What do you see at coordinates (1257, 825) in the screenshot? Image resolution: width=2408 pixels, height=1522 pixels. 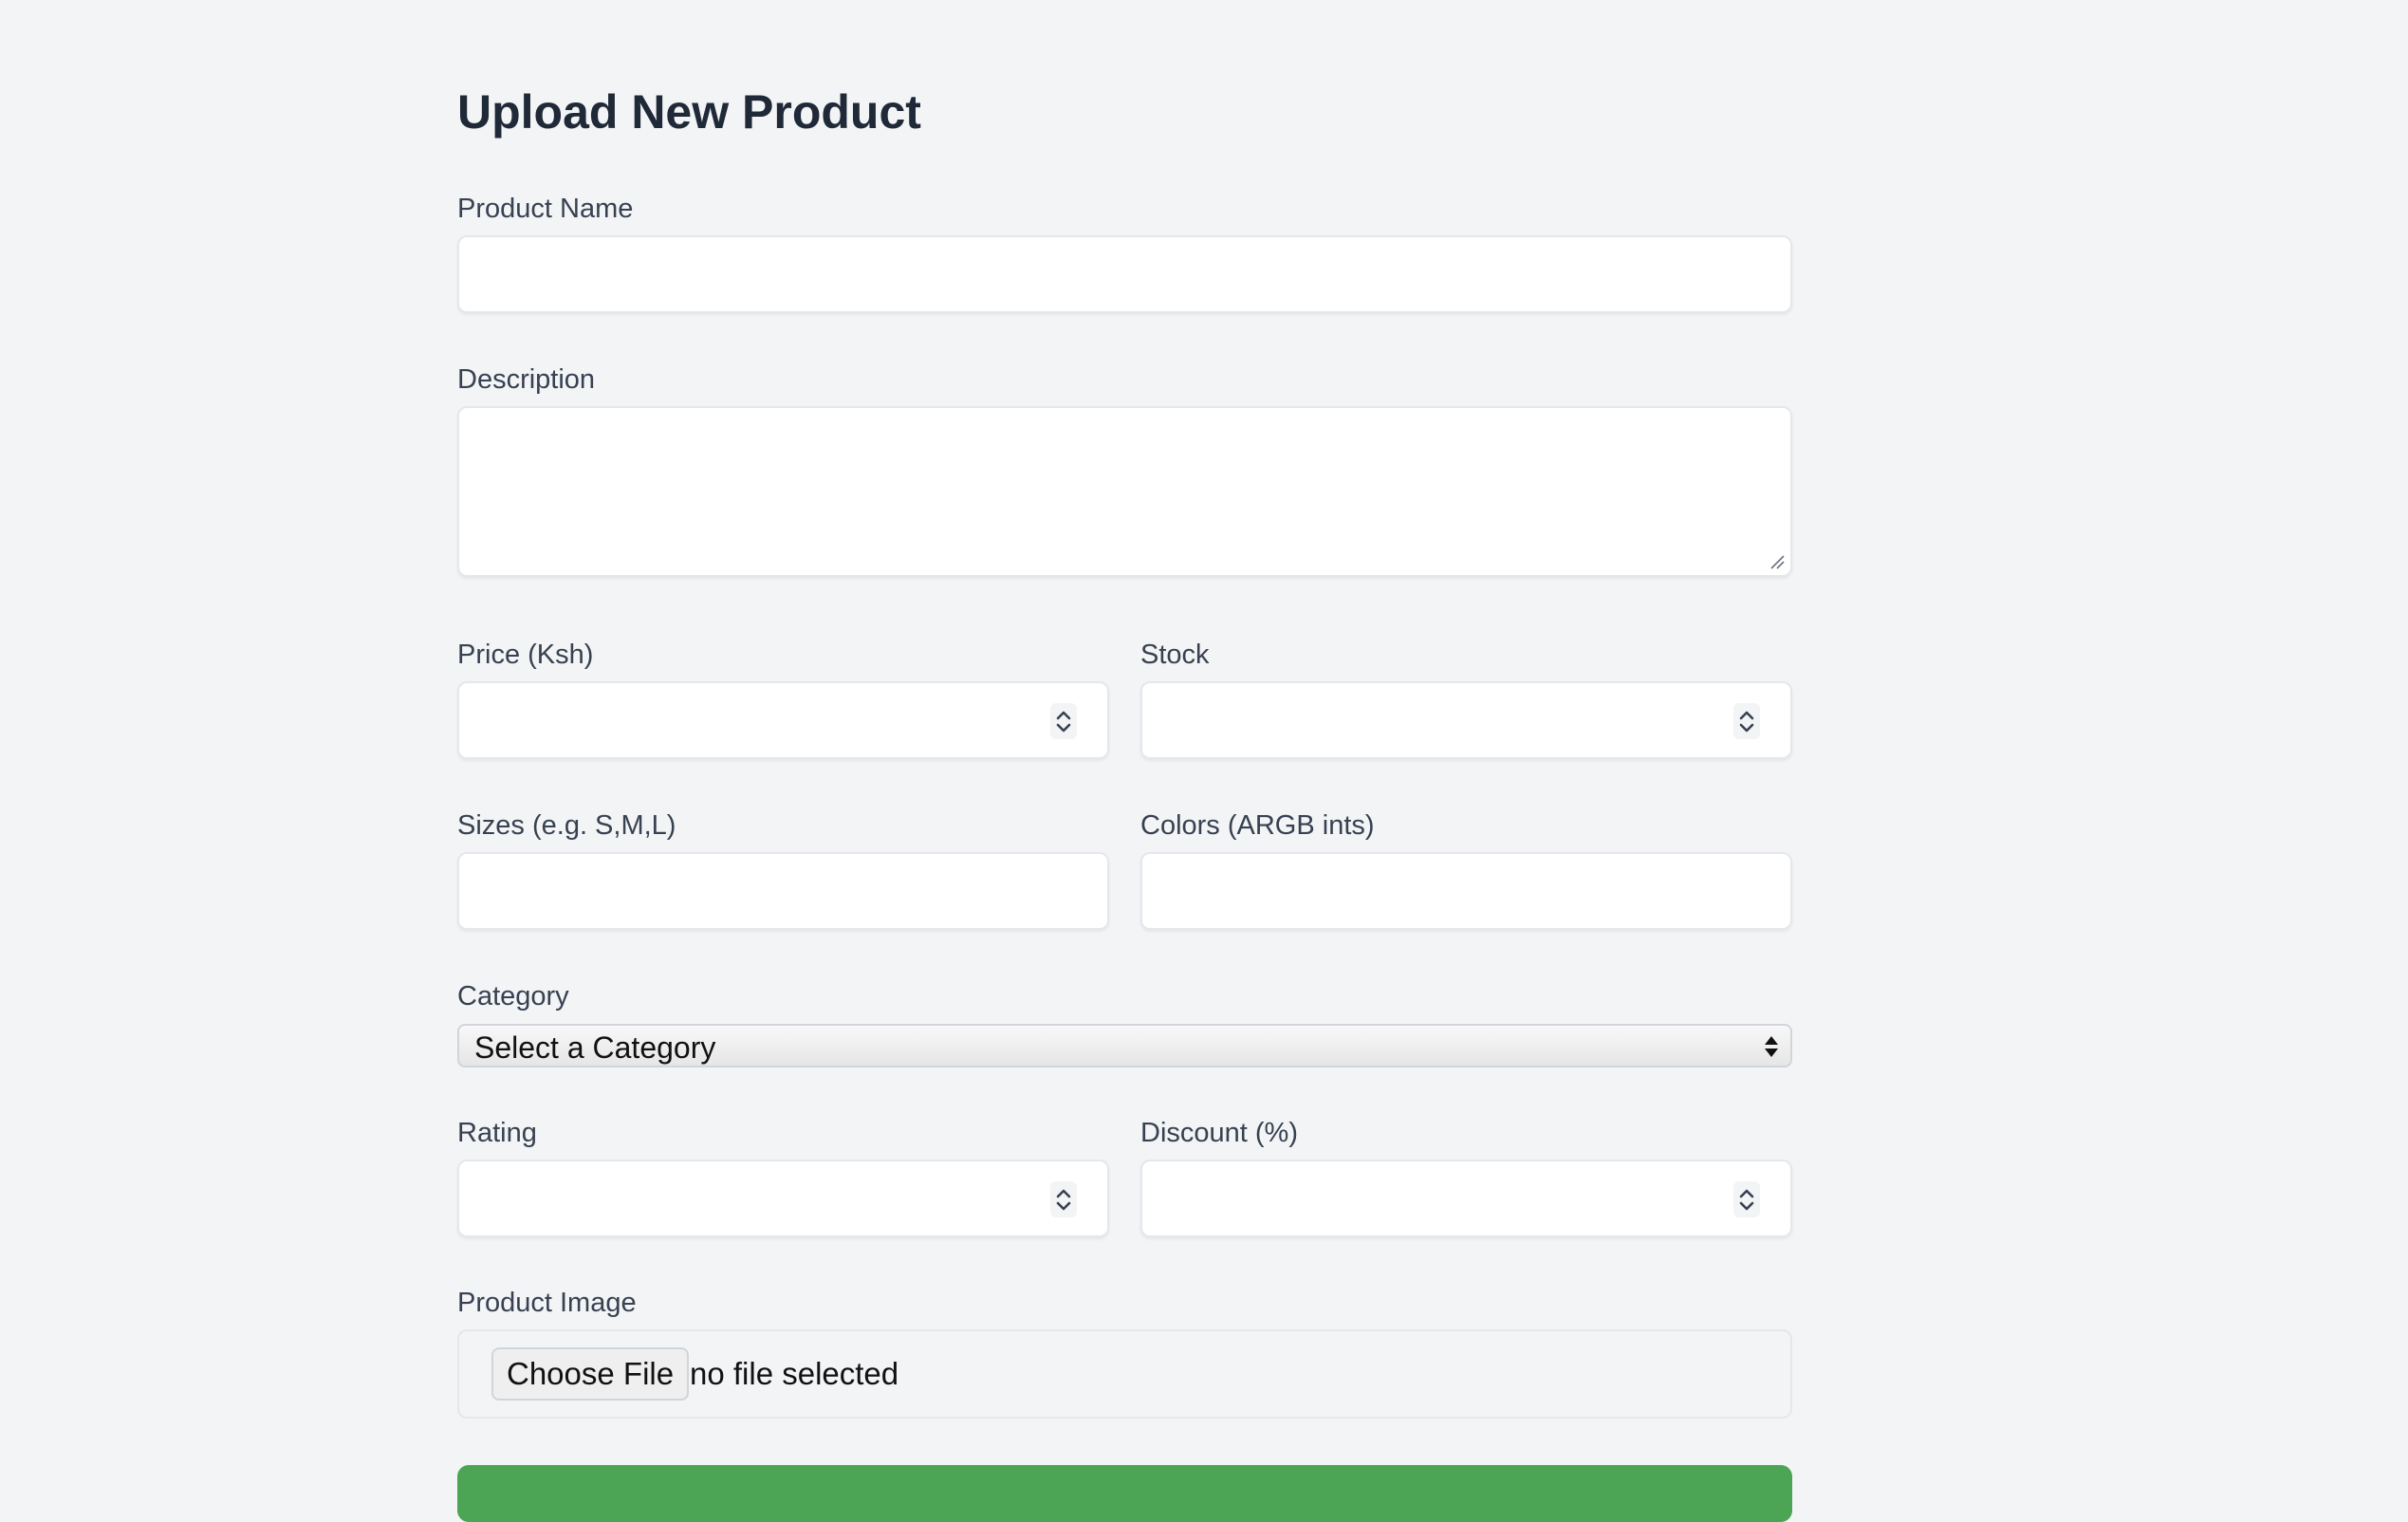 I see `colors-label: Colors (ARGB ints)` at bounding box center [1257, 825].